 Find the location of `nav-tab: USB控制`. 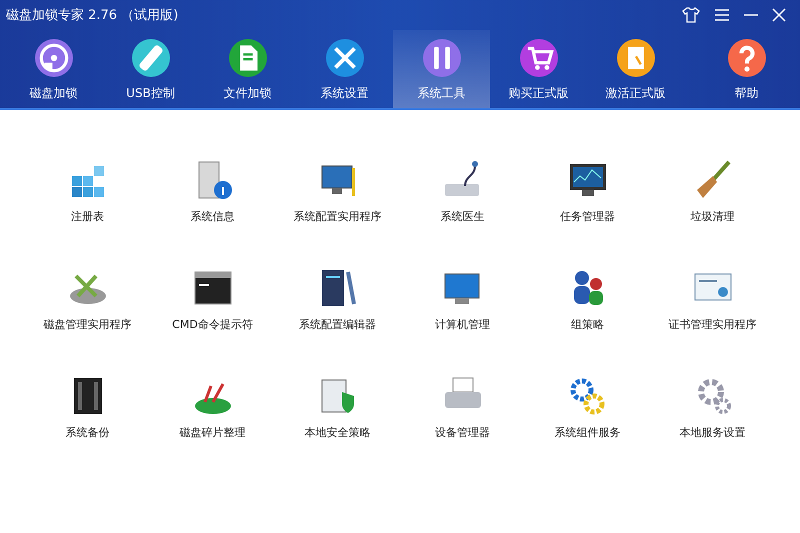

nav-tab: USB控制 is located at coordinates (150, 69).